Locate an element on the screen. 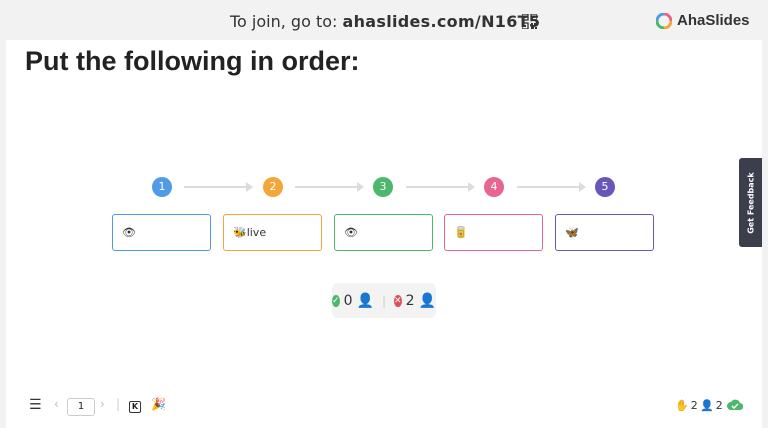 The height and width of the screenshot is (428, 768). prev-page-icon: ‹ is located at coordinates (56, 404).